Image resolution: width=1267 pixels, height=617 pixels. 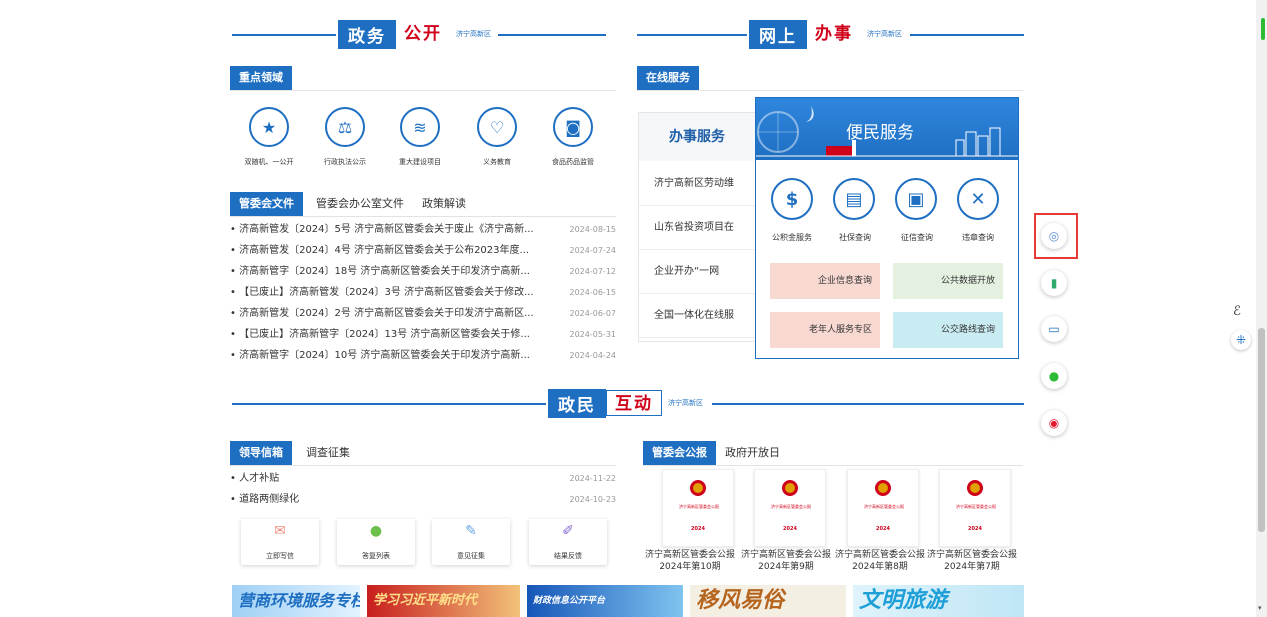 I want to click on banner-xi-thought: 学习习近平新时代, so click(x=443, y=601).